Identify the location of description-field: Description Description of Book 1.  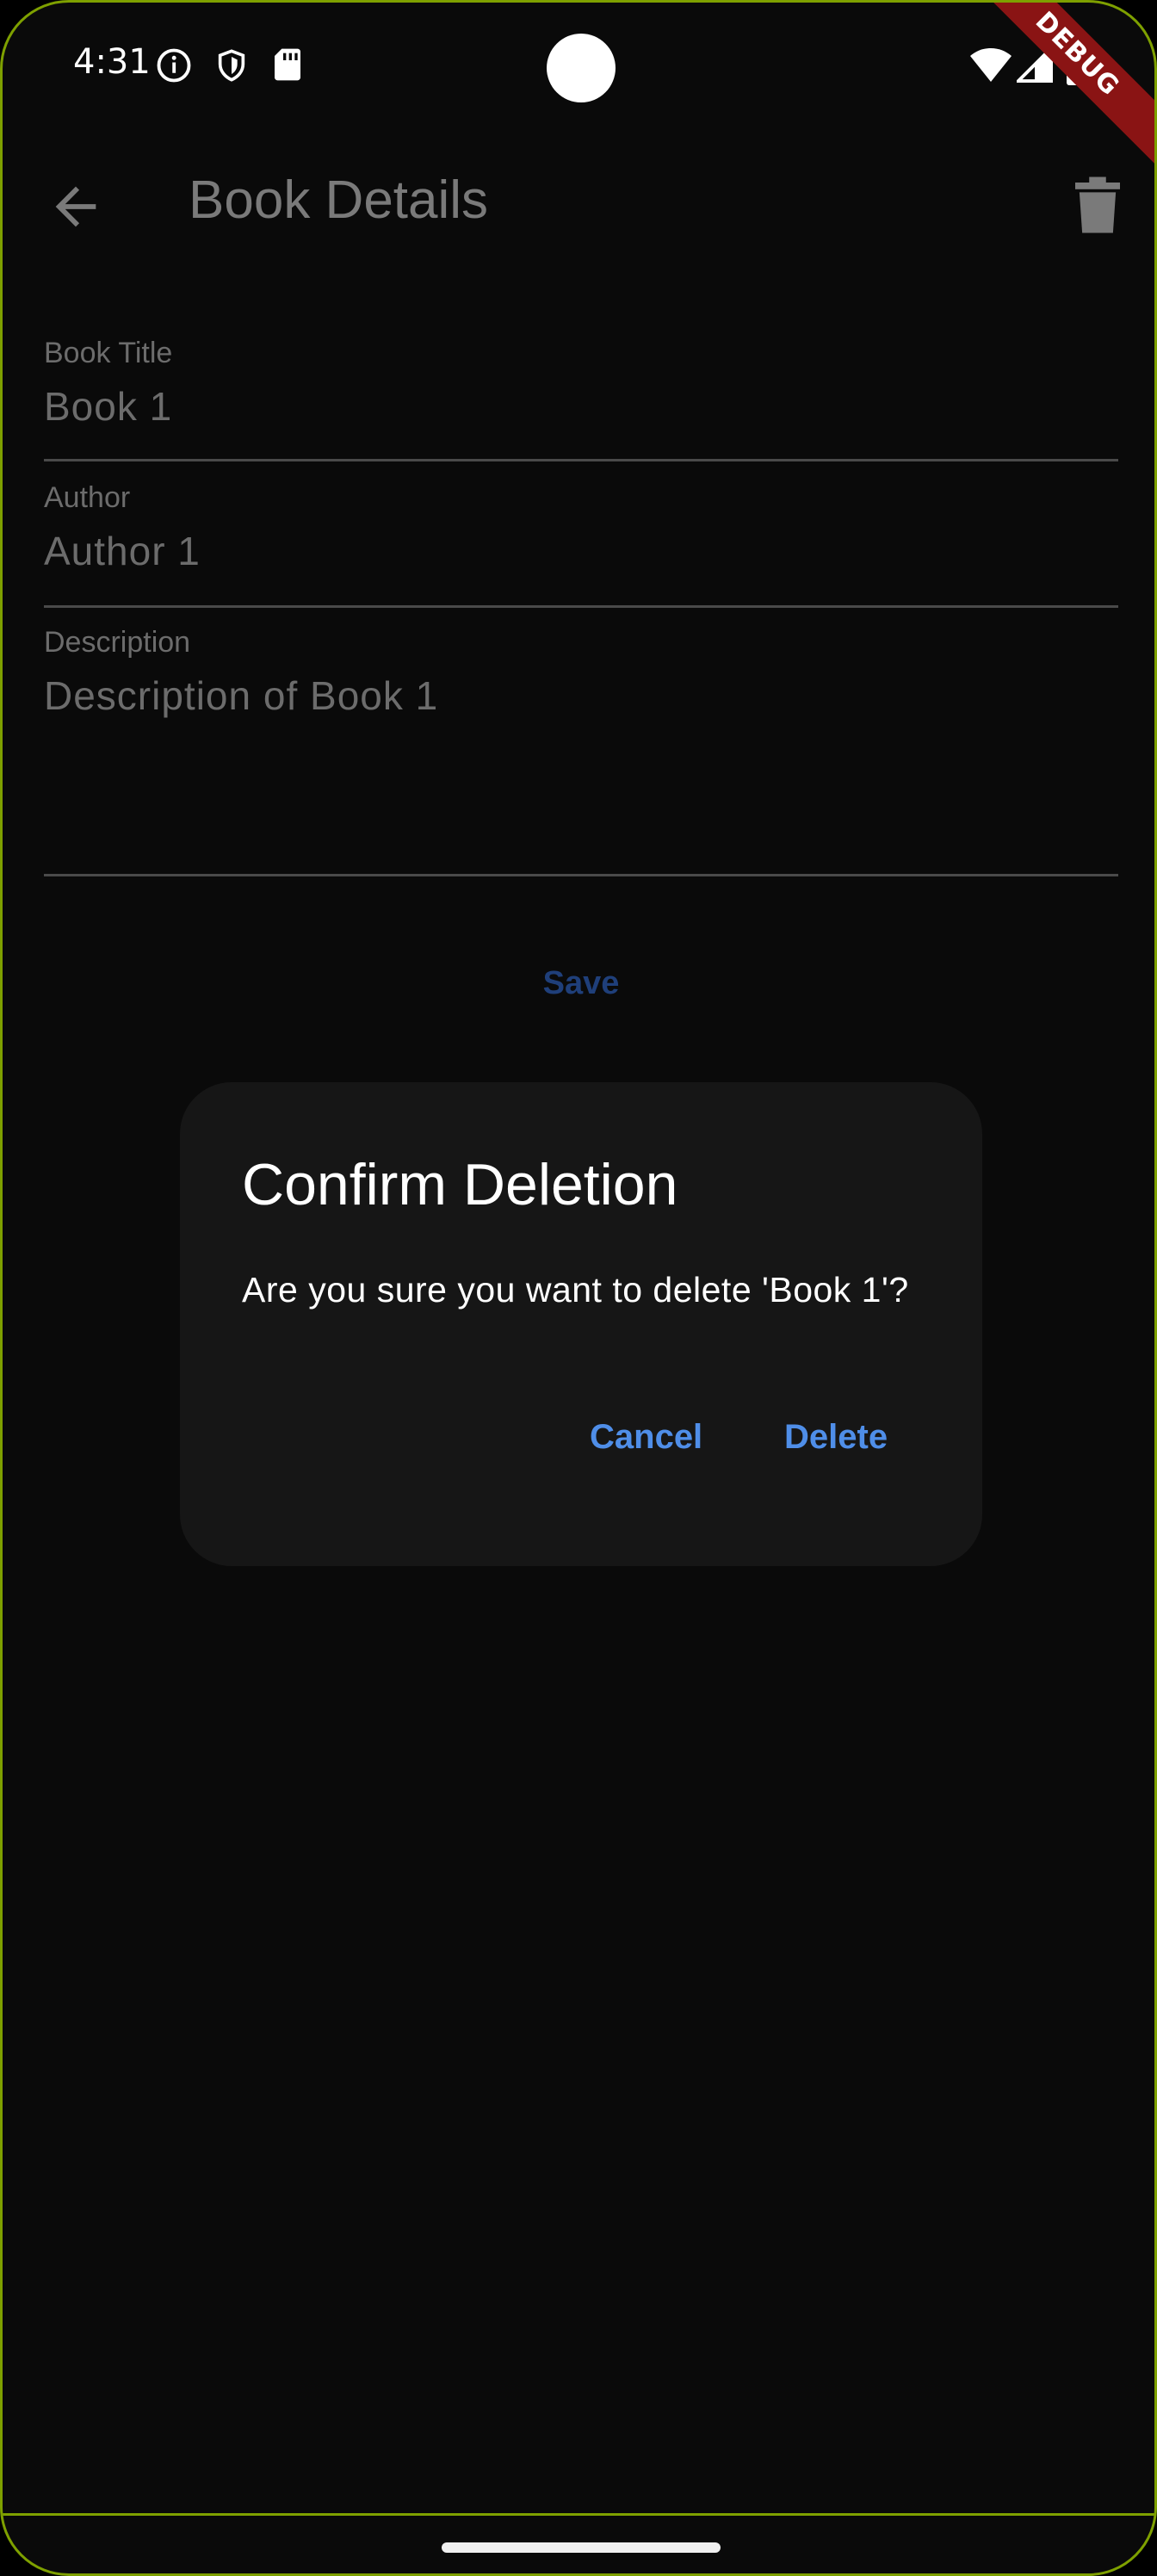
(581, 748).